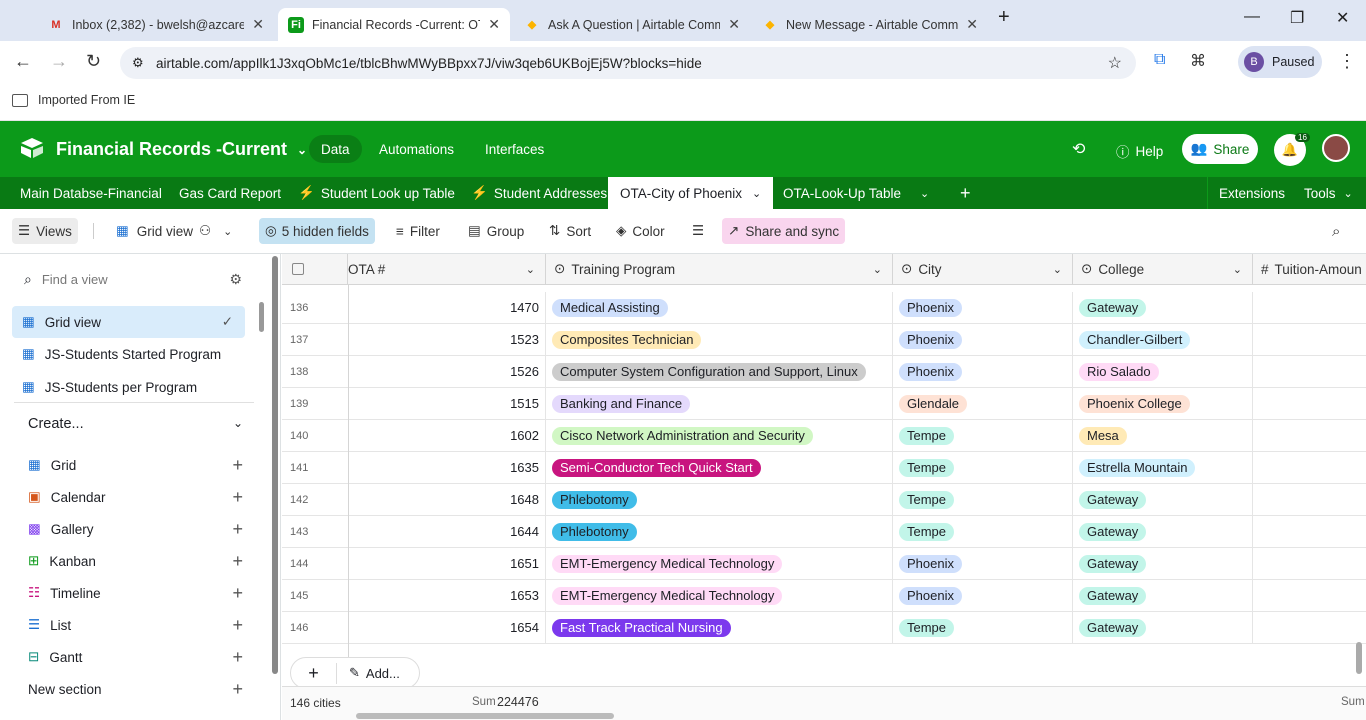 This screenshot has width=1366, height=720. What do you see at coordinates (1309, 269) in the screenshot?
I see `column-header-tuition: # Tuition-Amoun` at bounding box center [1309, 269].